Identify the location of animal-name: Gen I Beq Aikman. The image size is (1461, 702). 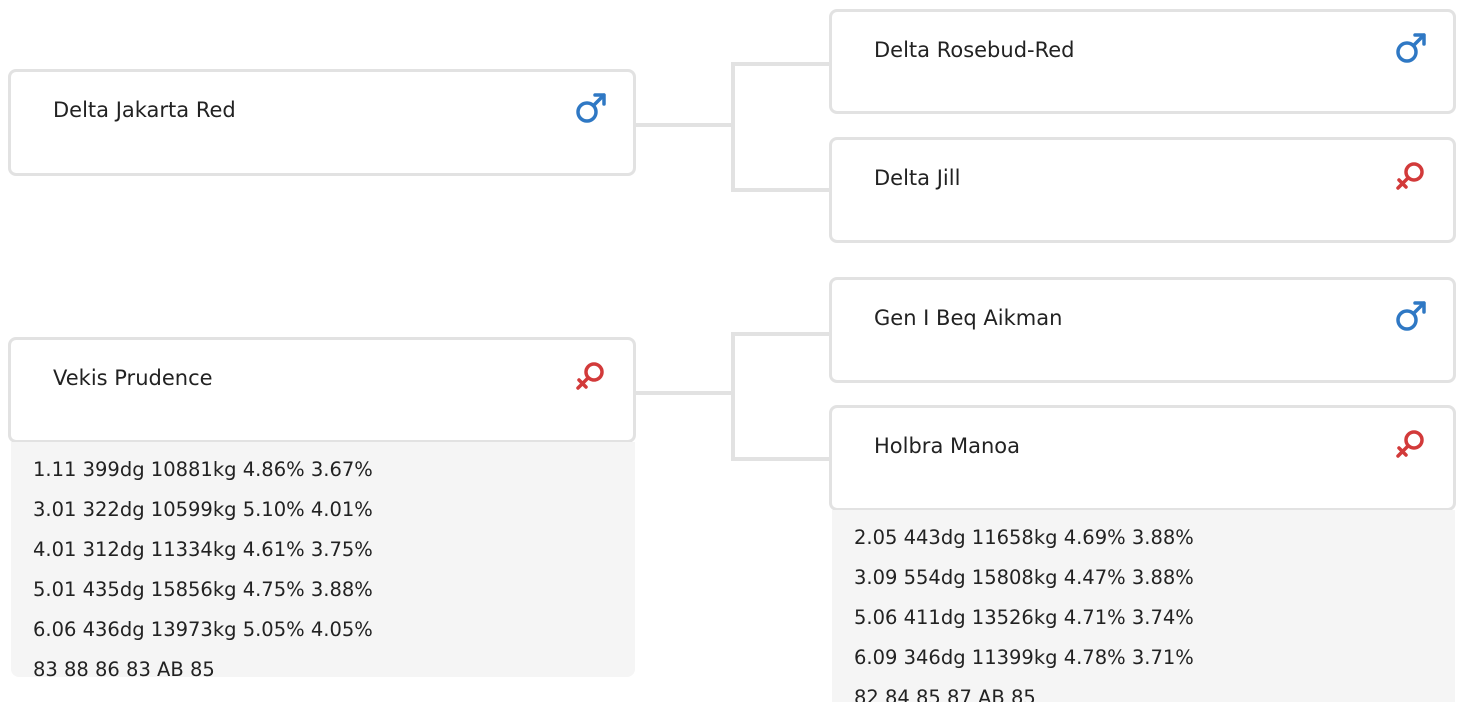
(968, 318).